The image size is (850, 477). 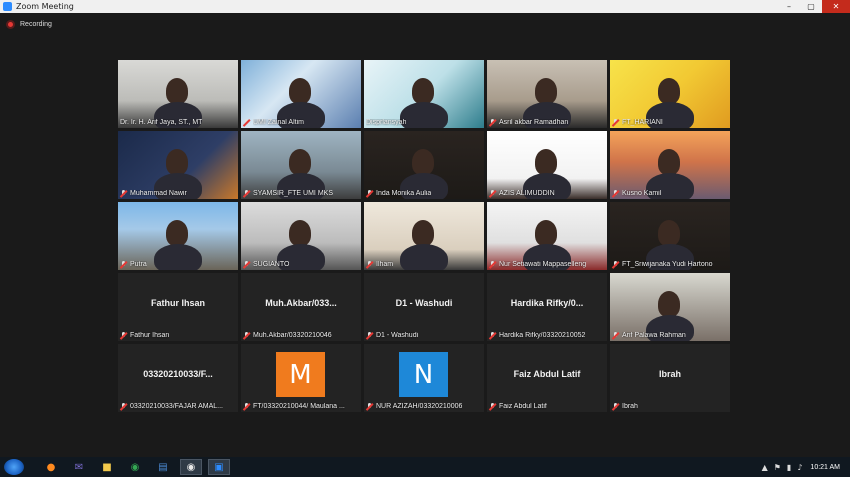 I want to click on network-icon: ▮, so click(x=789, y=467).